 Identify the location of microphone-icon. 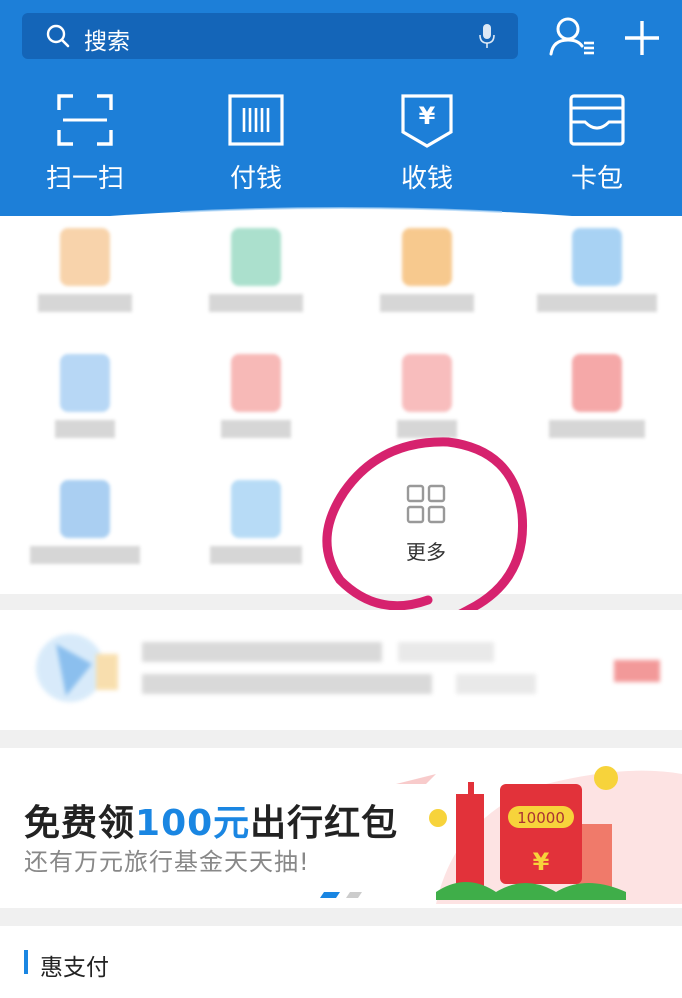
(487, 36).